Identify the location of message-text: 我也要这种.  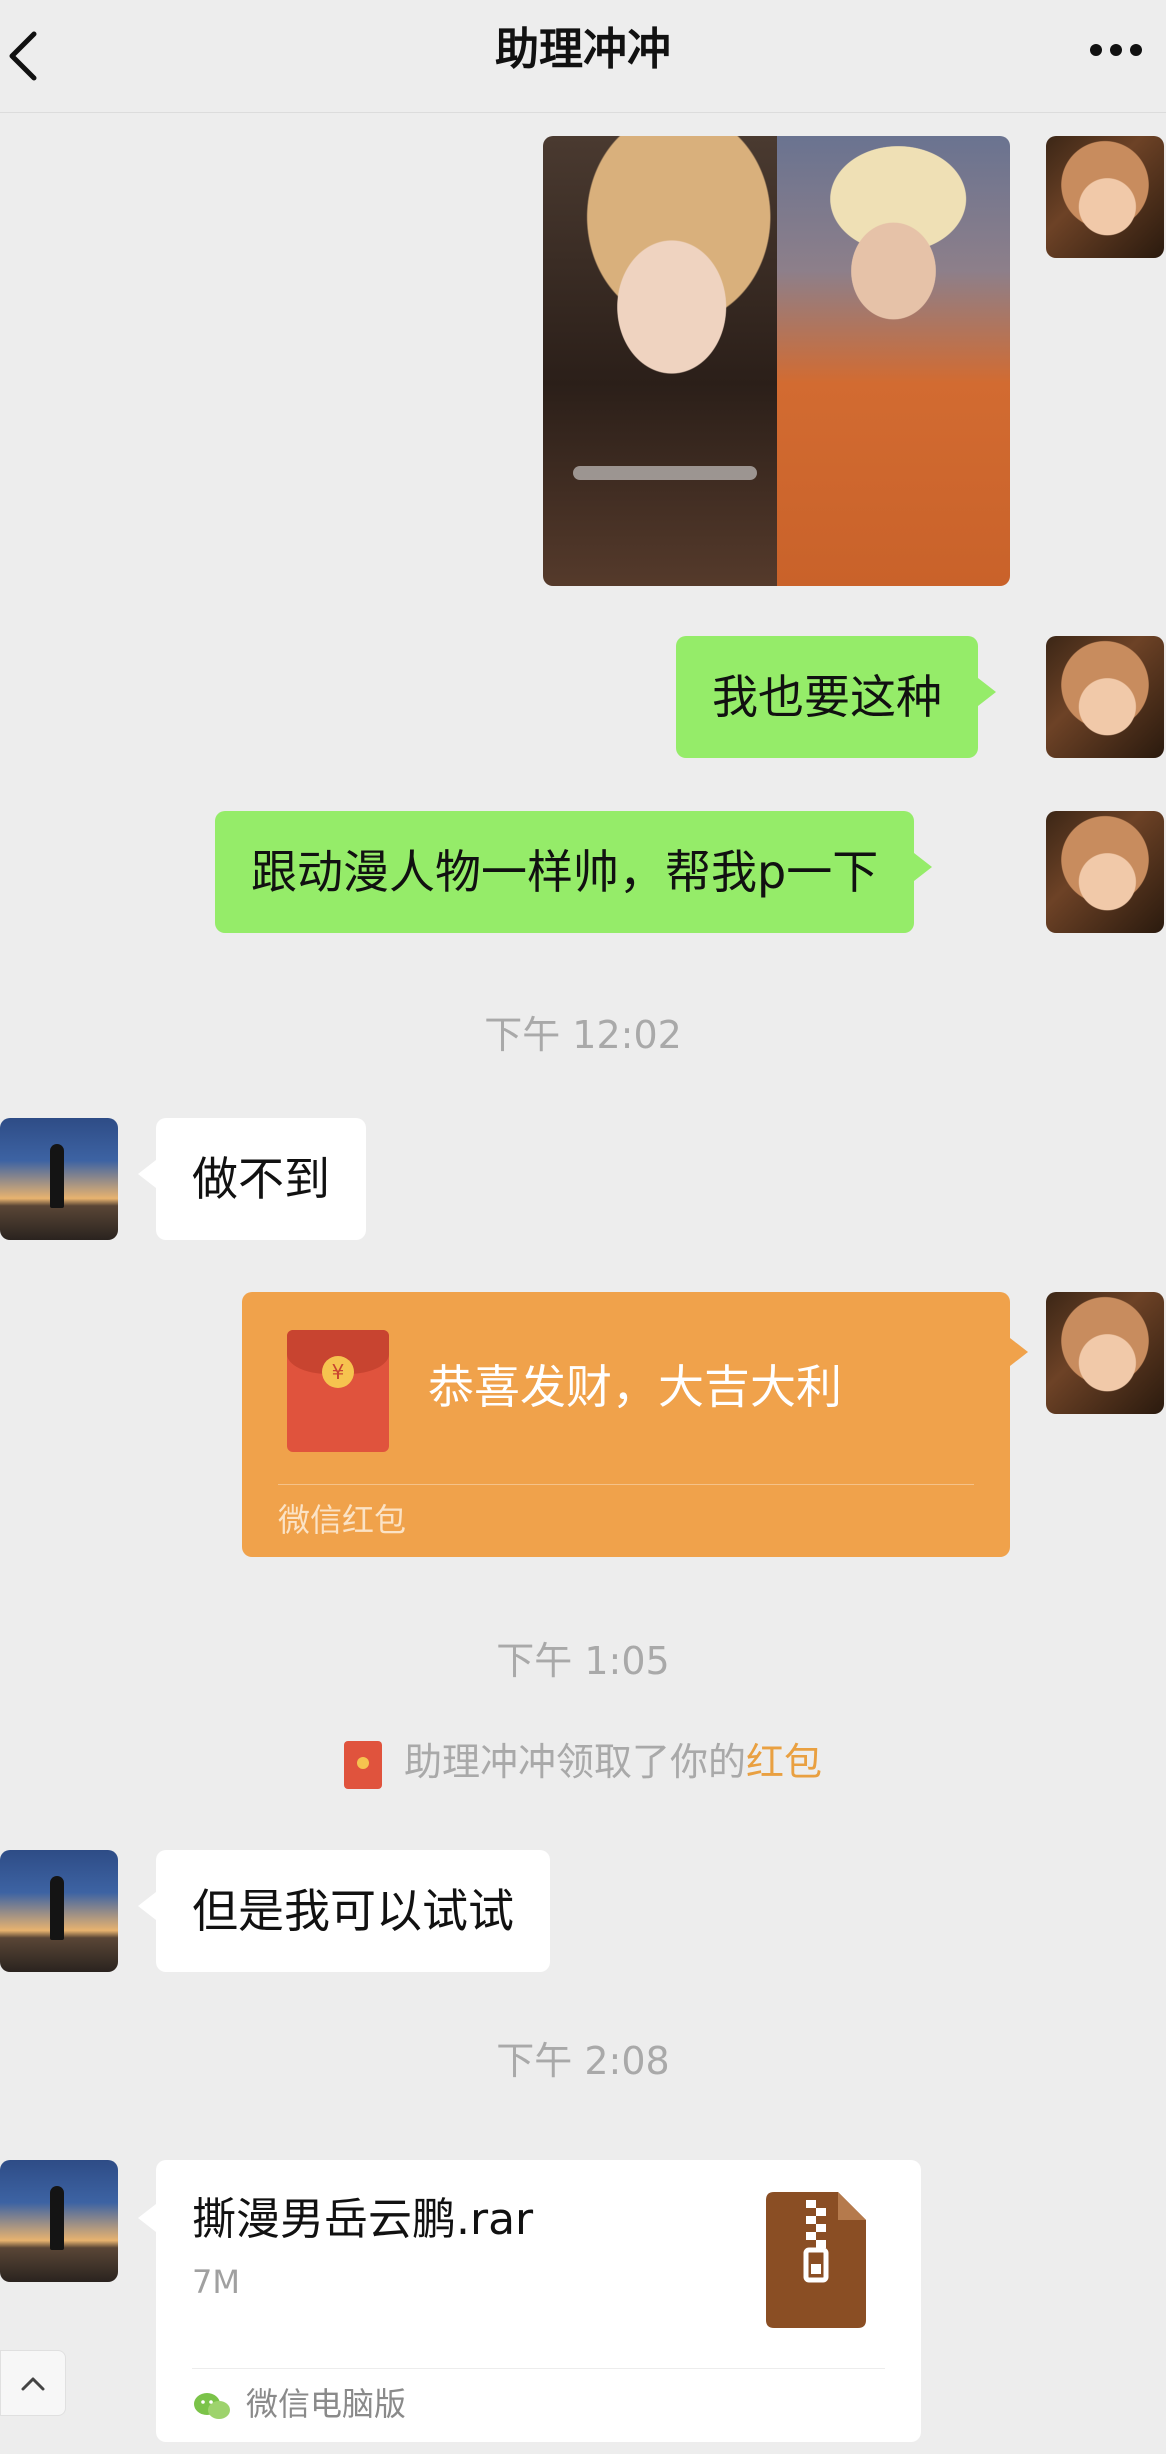
(827, 697).